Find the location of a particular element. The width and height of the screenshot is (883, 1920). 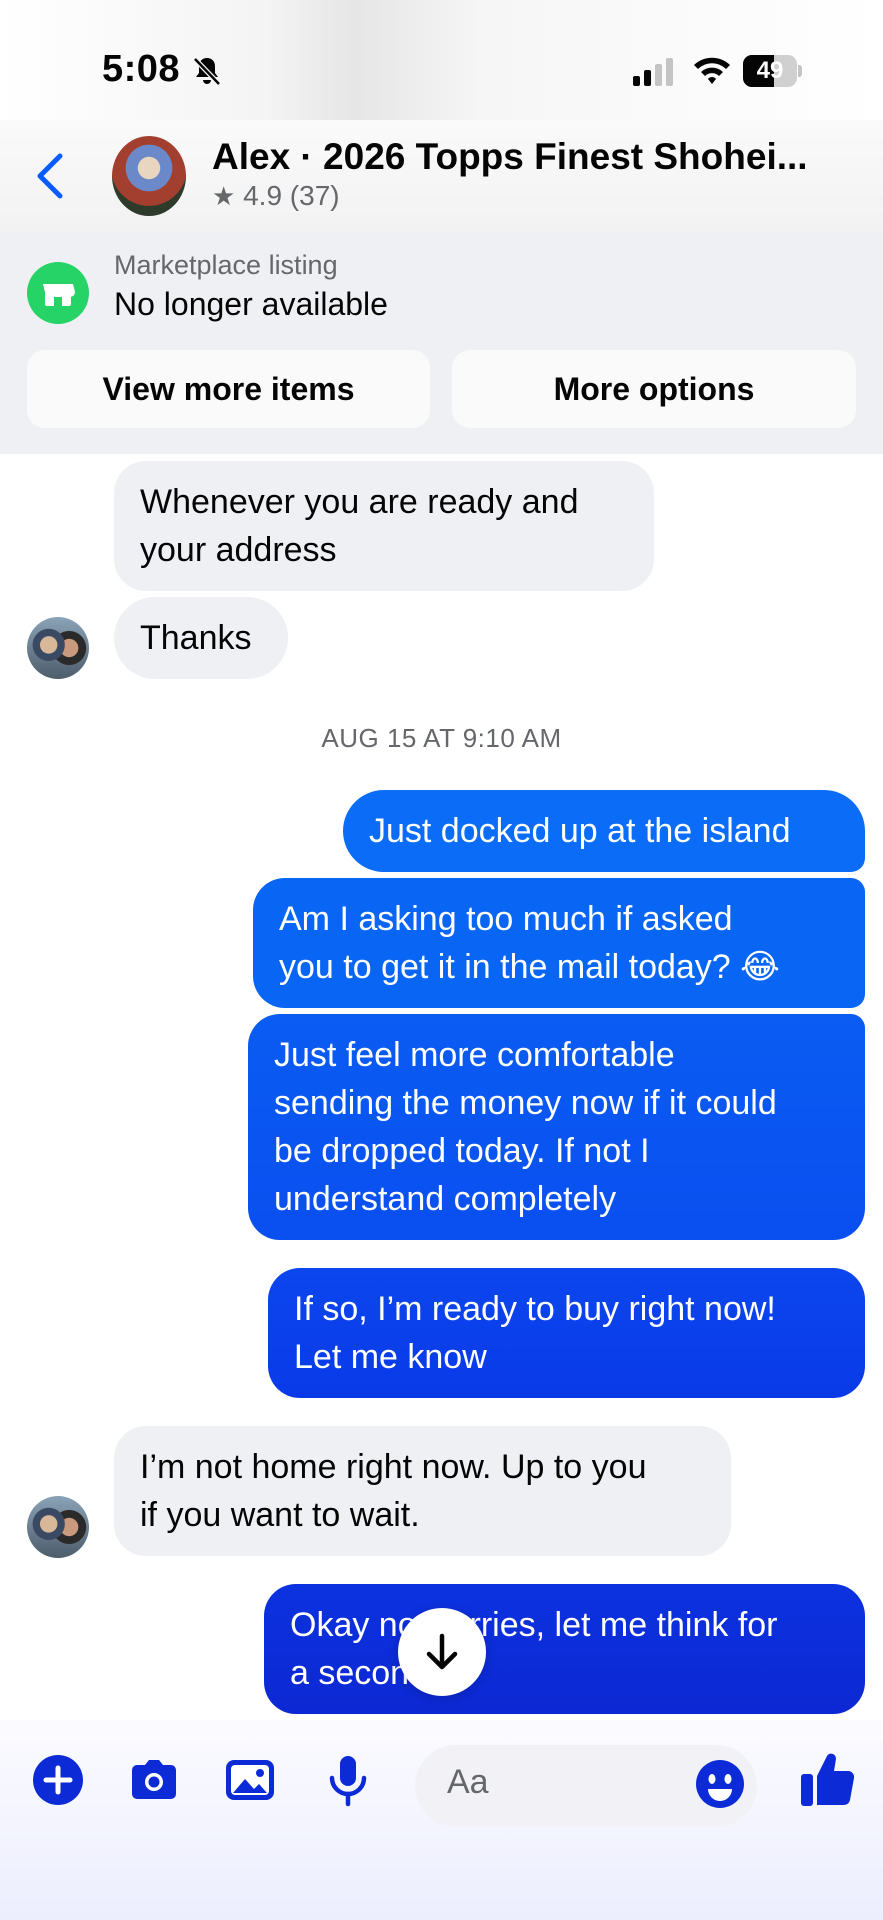

star-icon: ★ is located at coordinates (224, 196).